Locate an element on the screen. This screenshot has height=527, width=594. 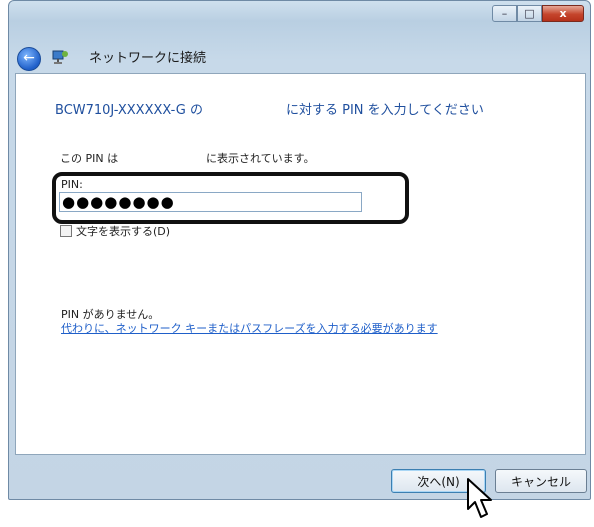
enter-key-link: 代わりに、ネットワーク キーまたはパスフレーズを入力する必要があります is located at coordinates (249, 328).